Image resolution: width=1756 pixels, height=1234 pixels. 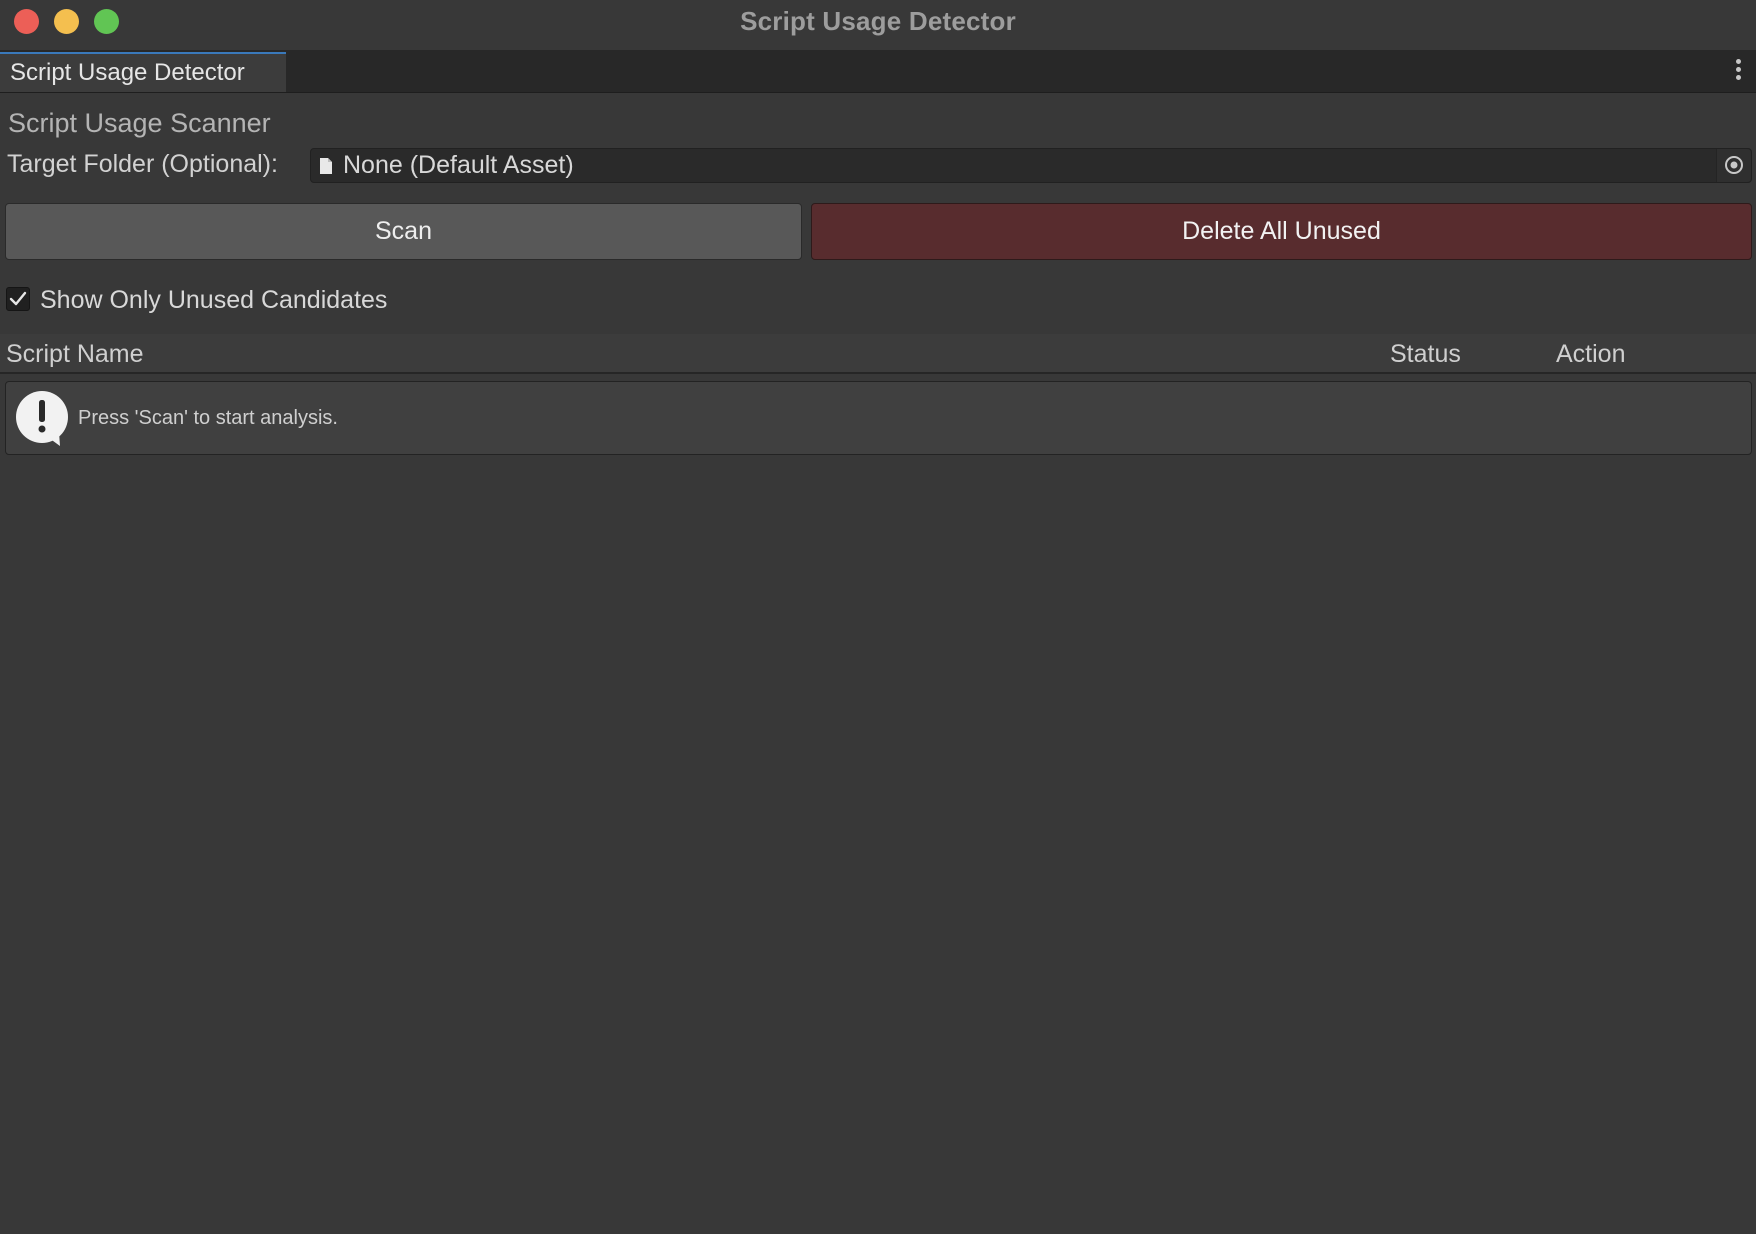 I want to click on checkmark-icon, so click(x=18, y=298).